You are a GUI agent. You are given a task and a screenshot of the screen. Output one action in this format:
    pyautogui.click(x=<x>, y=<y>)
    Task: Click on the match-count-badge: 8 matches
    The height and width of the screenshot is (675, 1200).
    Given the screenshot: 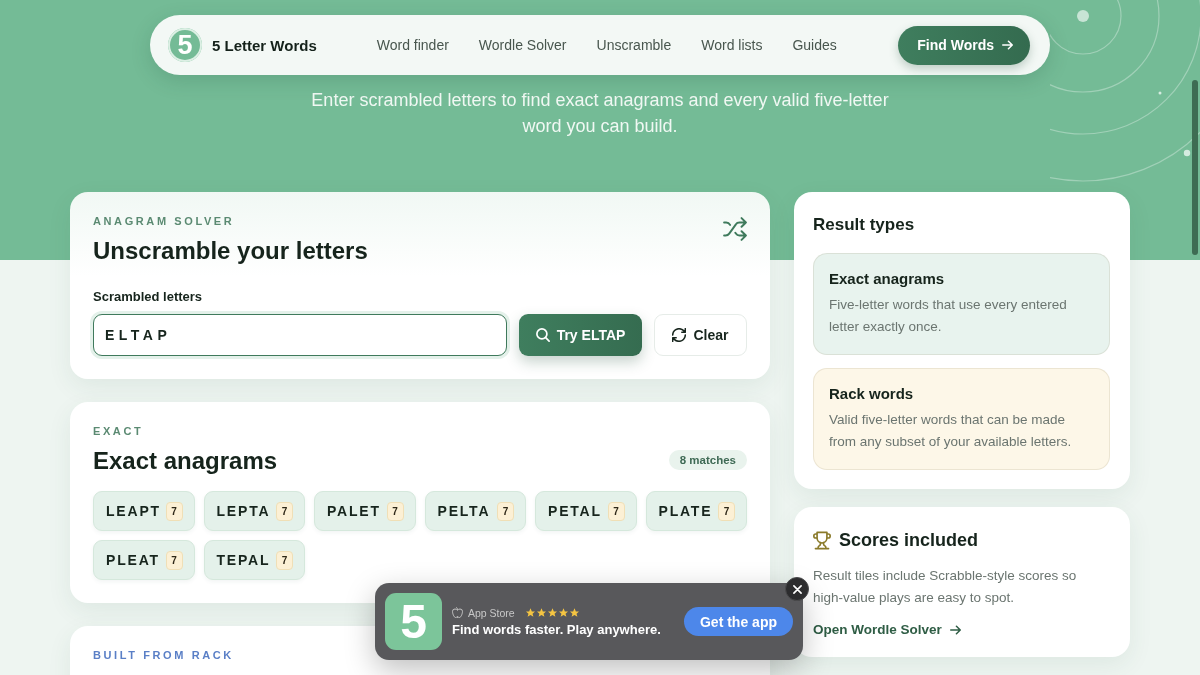 What is the action you would take?
    pyautogui.click(x=707, y=460)
    